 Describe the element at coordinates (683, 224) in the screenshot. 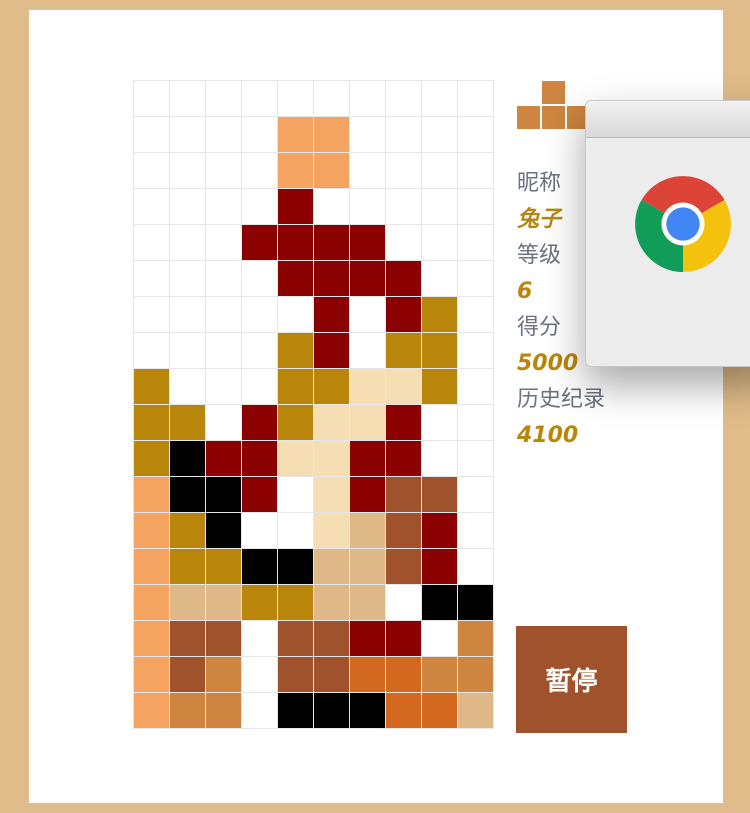

I see `chrome-icon` at that location.